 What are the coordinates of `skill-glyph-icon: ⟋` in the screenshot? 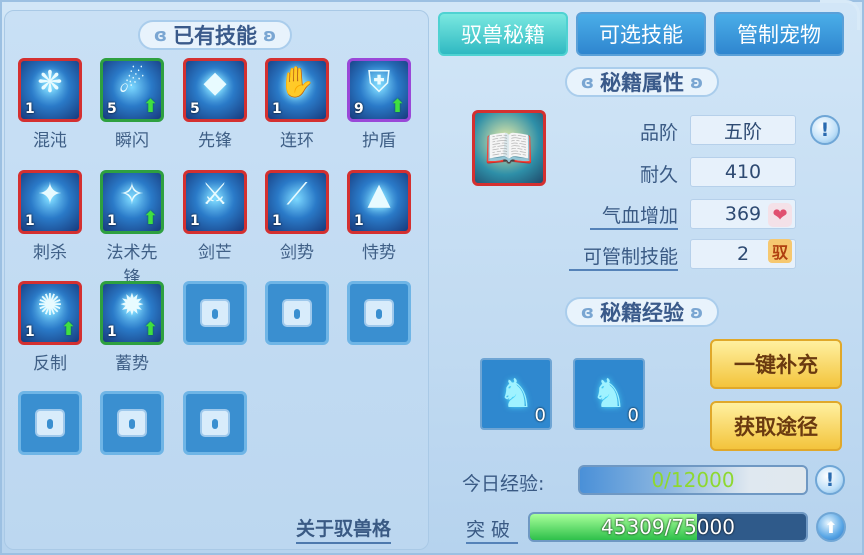 It's located at (297, 194).